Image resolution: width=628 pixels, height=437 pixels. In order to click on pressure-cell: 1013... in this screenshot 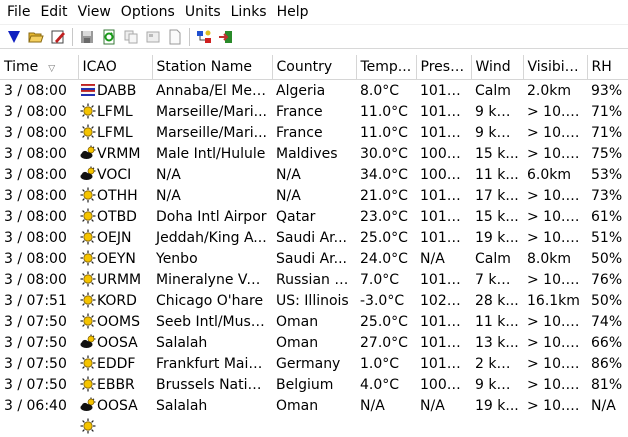, I will do `click(444, 363)`.